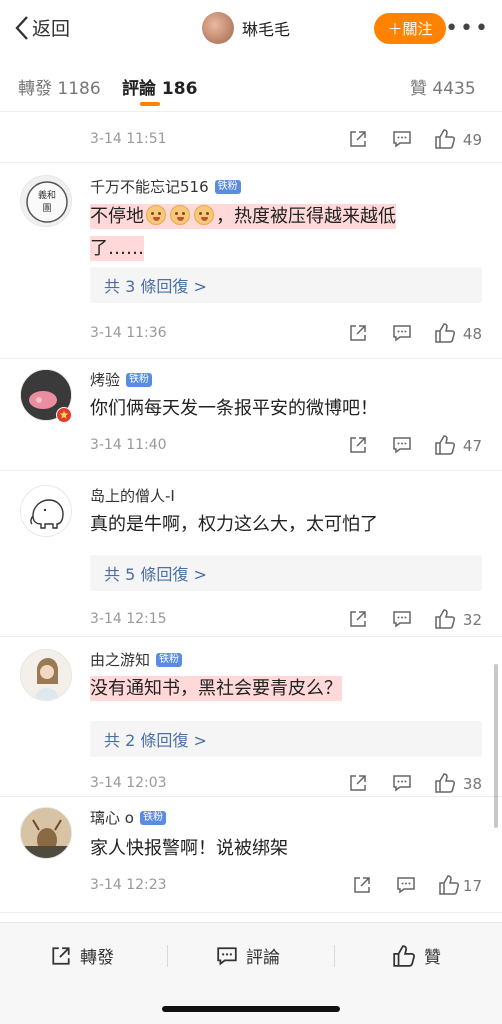  I want to click on avatar: 義和團, so click(46, 201).